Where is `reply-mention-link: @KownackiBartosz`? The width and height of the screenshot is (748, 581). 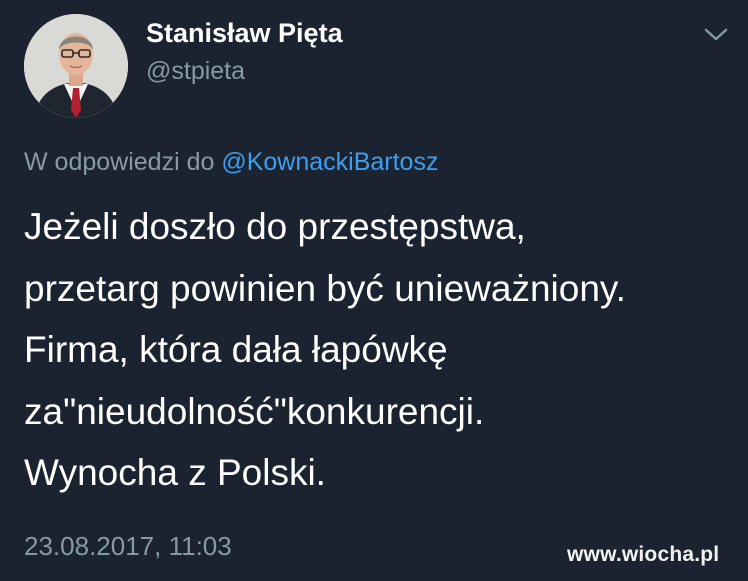 reply-mention-link: @KownackiBartosz is located at coordinates (329, 162).